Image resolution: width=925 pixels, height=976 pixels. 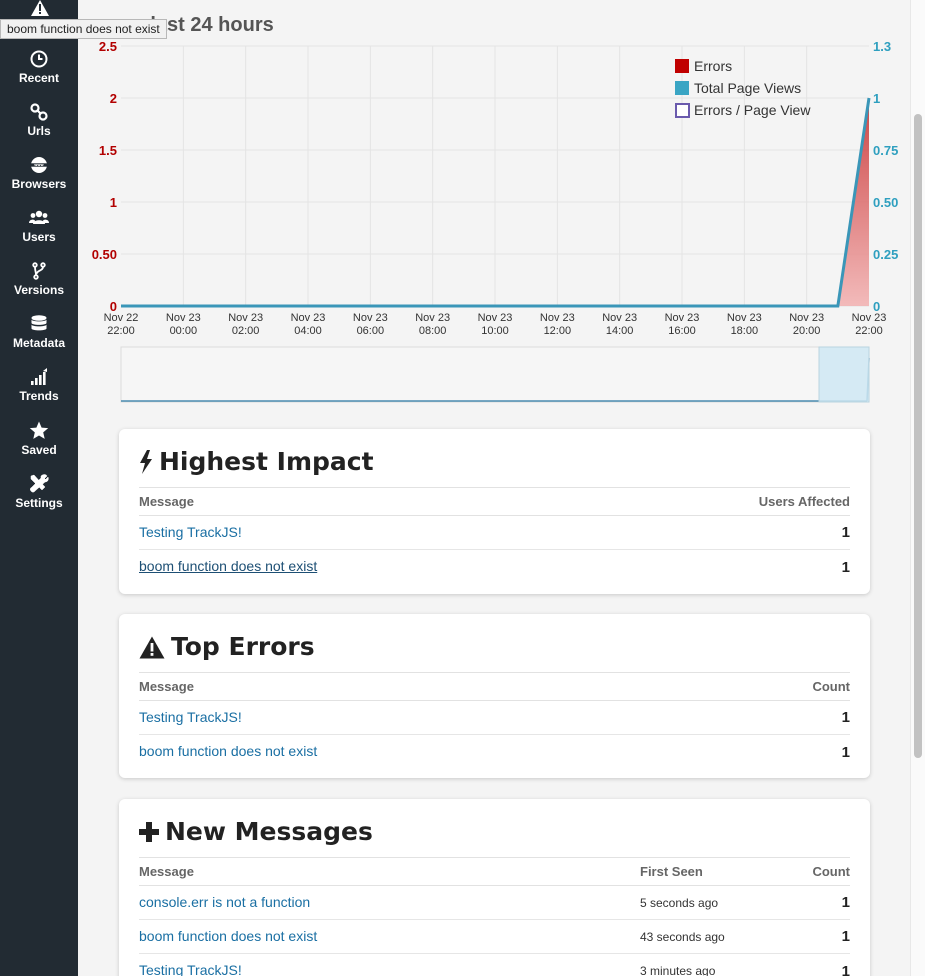 I want to click on x-tick-label: 10:00, so click(x=495, y=331).